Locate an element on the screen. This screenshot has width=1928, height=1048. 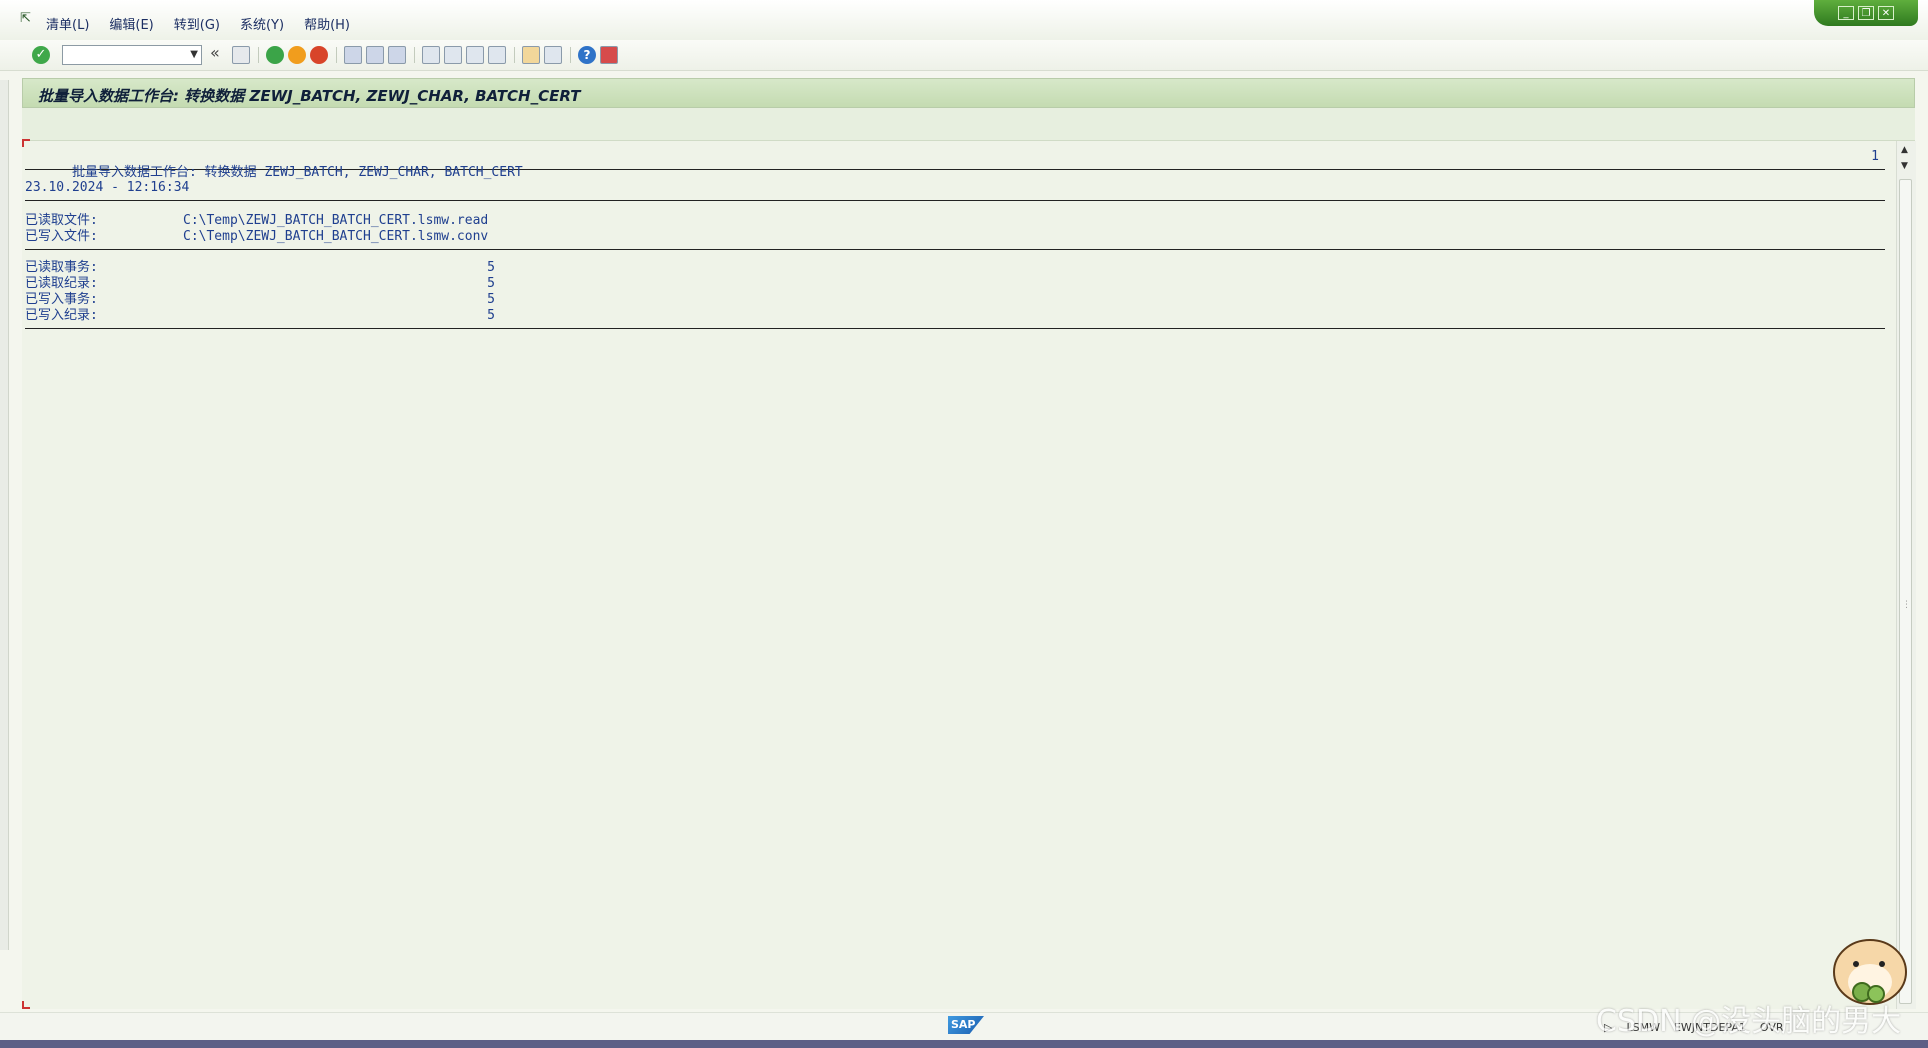
menu-list: 清单(L) is located at coordinates (67, 23).